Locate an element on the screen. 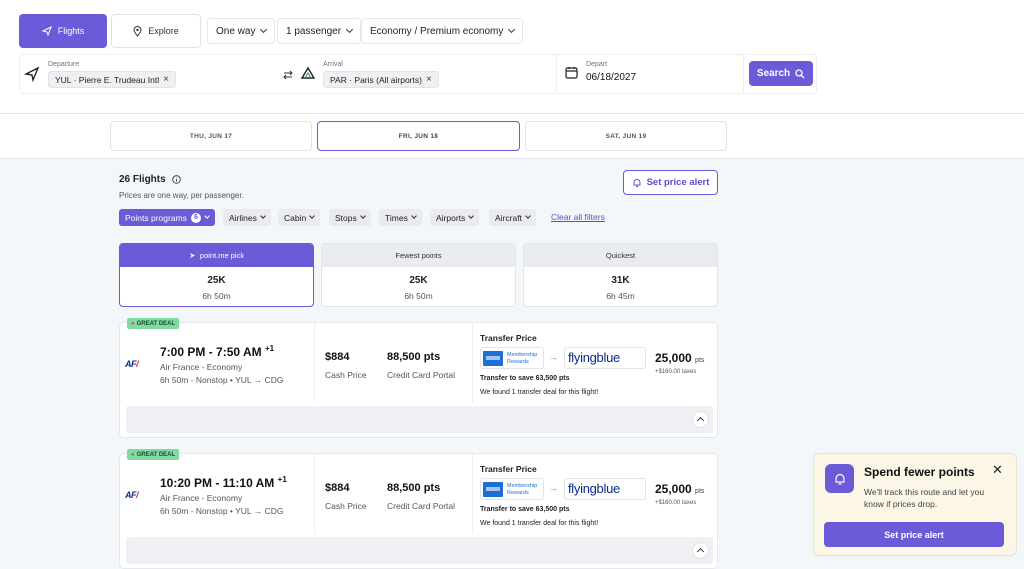 The image size is (1024, 569). cabin-dropdown: Economy / Premium economy is located at coordinates (442, 31).